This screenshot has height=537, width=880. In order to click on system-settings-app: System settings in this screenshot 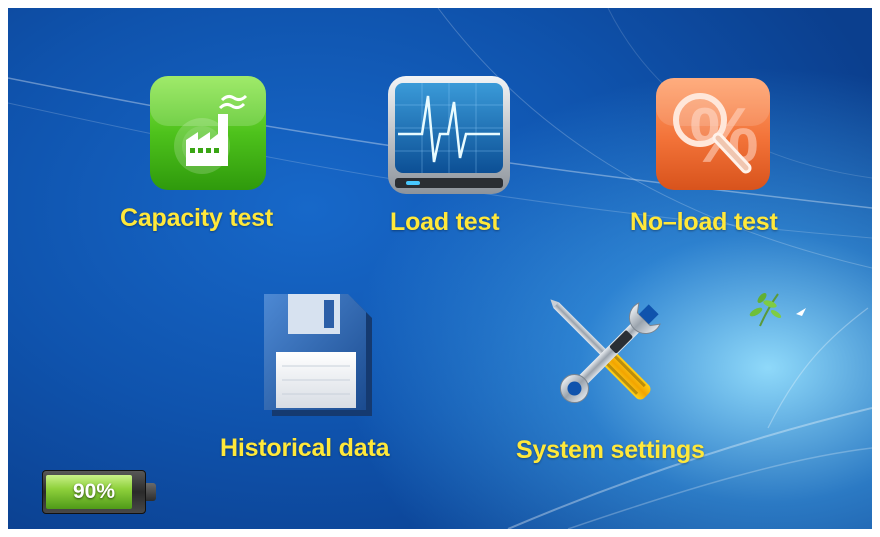, I will do `click(623, 379)`.